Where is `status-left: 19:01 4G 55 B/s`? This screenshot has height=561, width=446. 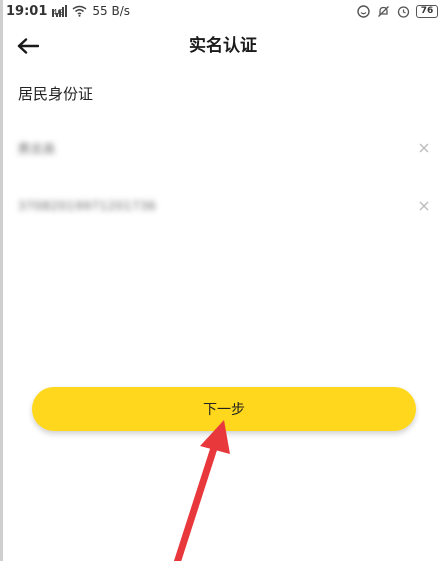
status-left: 19:01 4G 55 B/s is located at coordinates (68, 11).